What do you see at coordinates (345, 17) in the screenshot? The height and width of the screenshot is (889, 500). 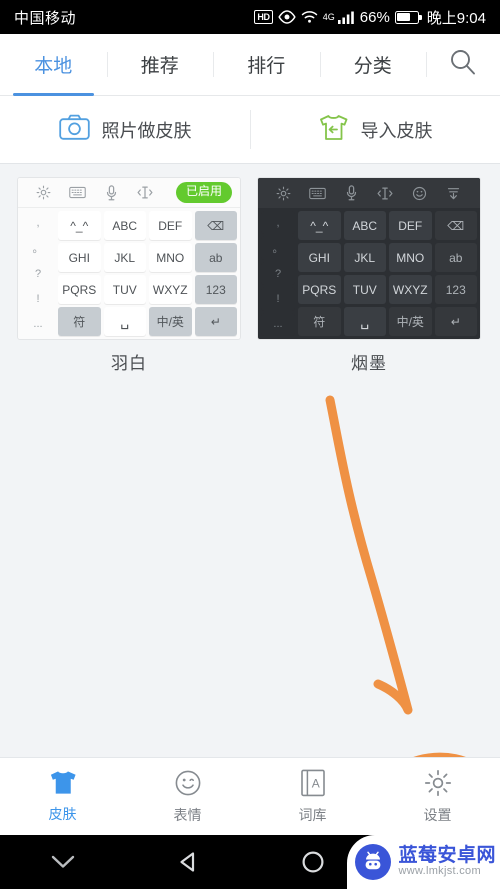 I see `signal-bars-icon` at bounding box center [345, 17].